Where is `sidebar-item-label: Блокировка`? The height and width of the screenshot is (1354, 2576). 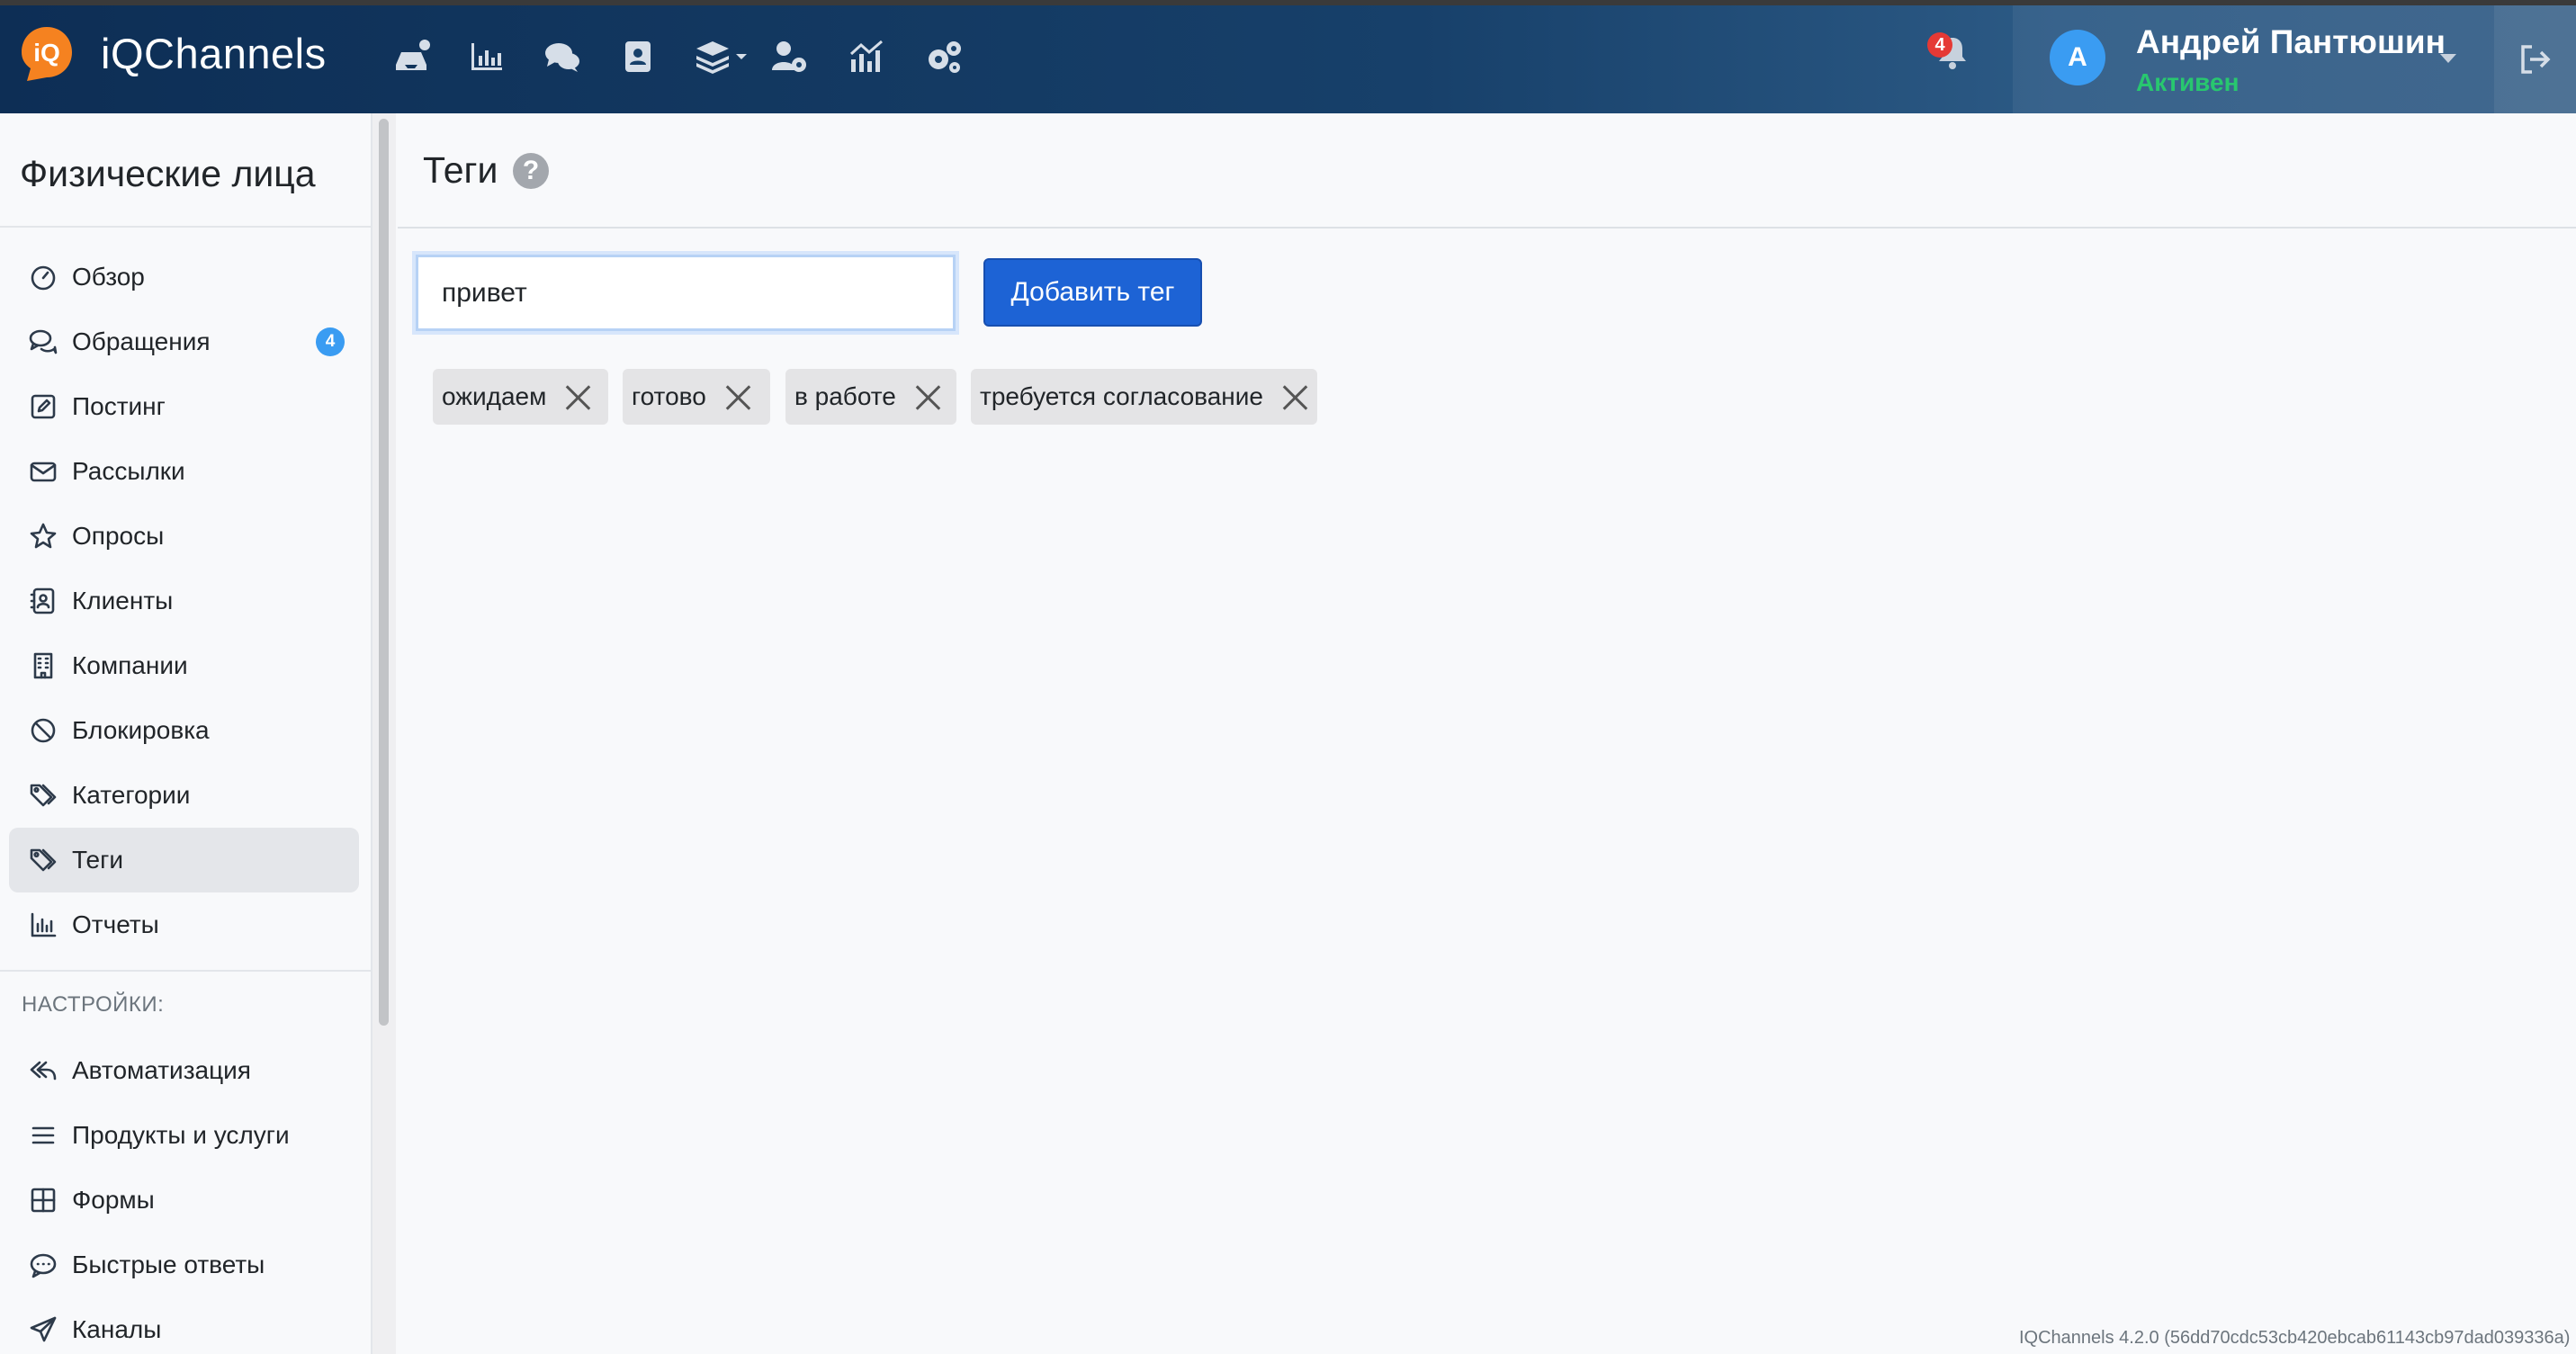
sidebar-item-label: Блокировка is located at coordinates (141, 730).